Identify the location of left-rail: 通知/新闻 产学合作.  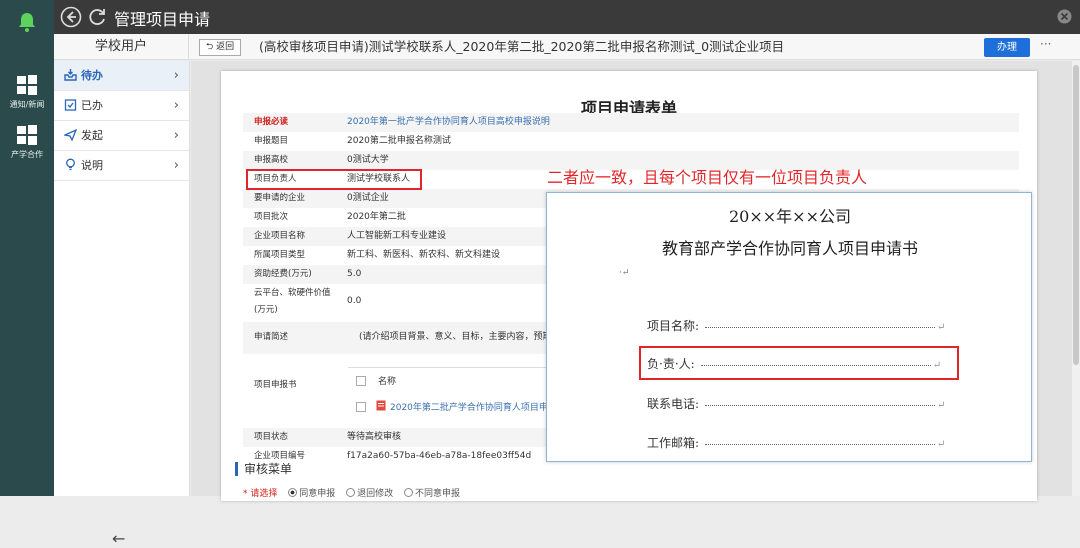
(27, 248).